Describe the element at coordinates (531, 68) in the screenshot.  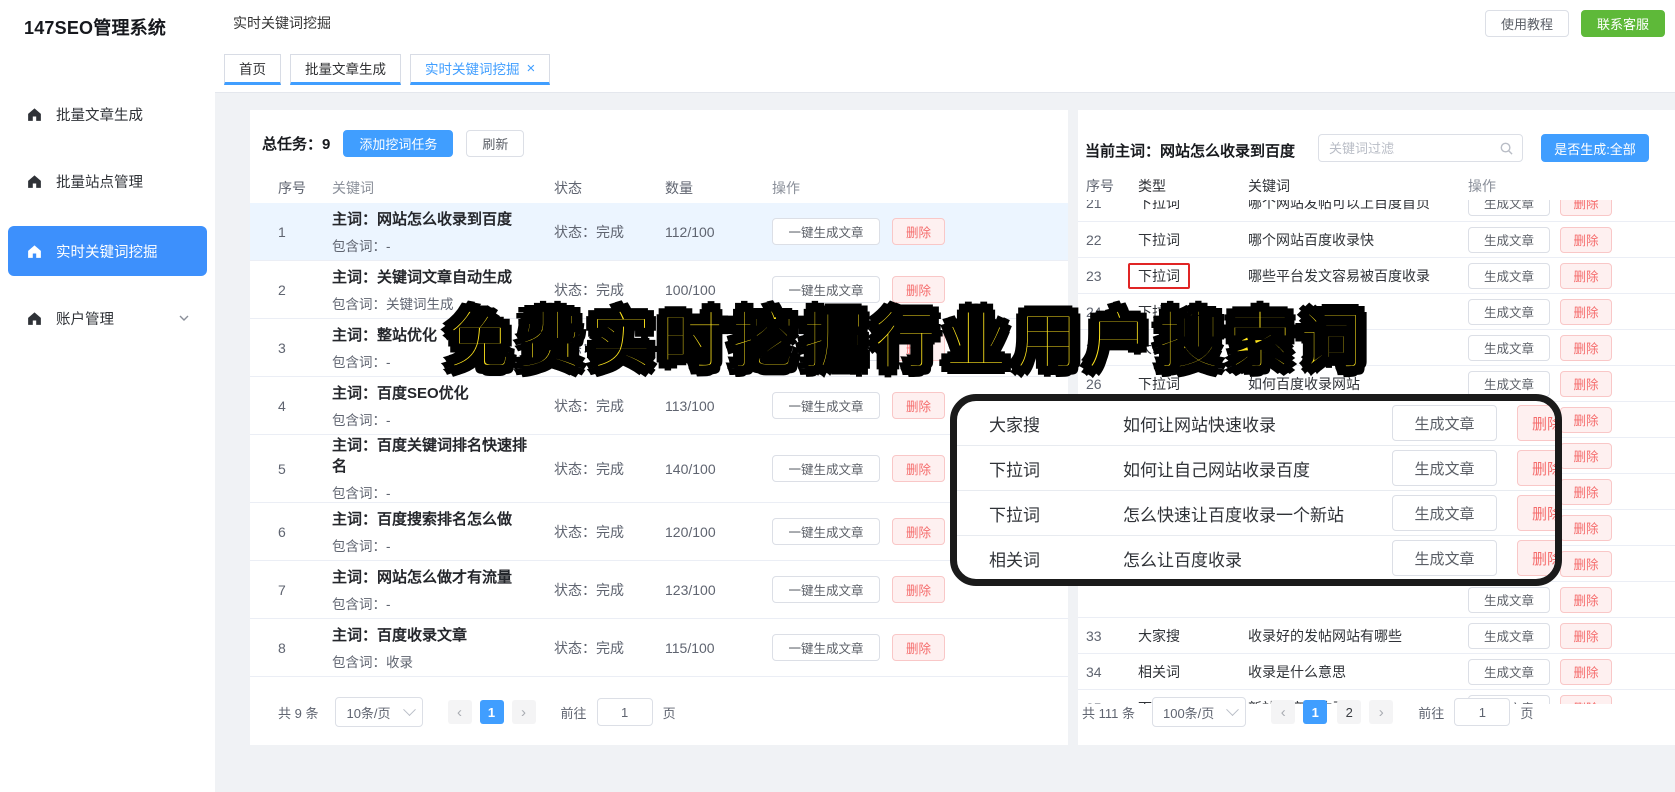
I see `close-icon: ×` at that location.